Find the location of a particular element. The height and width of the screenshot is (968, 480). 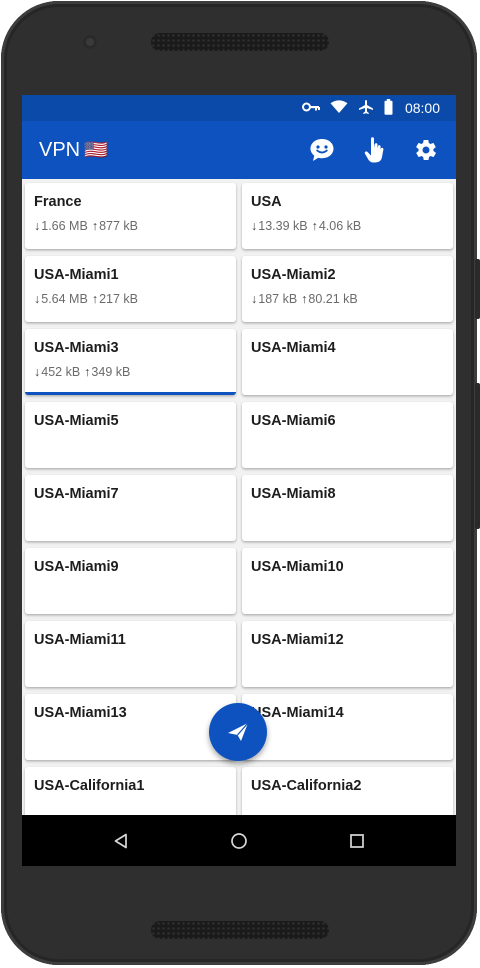

upload-amount: 877 kB is located at coordinates (118, 226).